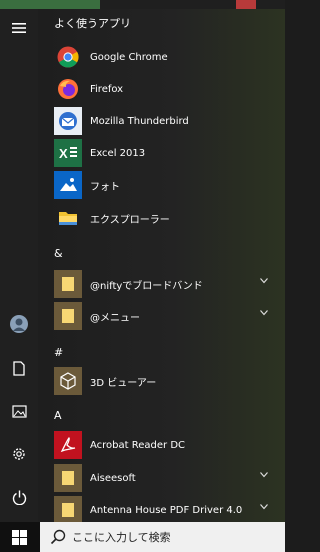 This screenshot has height=552, width=320. I want to click on pictures-button, so click(19, 411).